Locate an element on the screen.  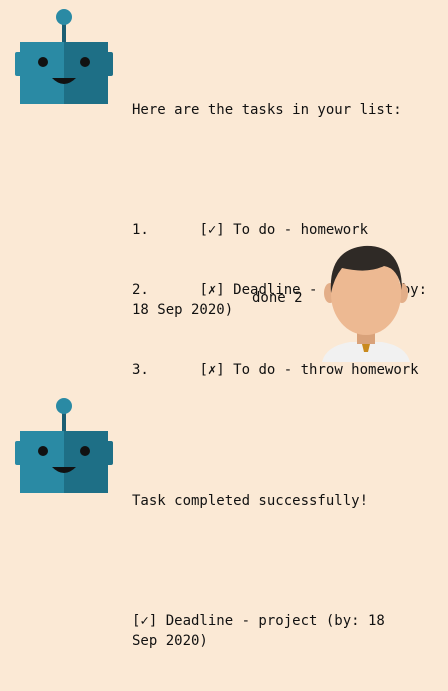
user-avatar-icon is located at coordinates (366, 300).